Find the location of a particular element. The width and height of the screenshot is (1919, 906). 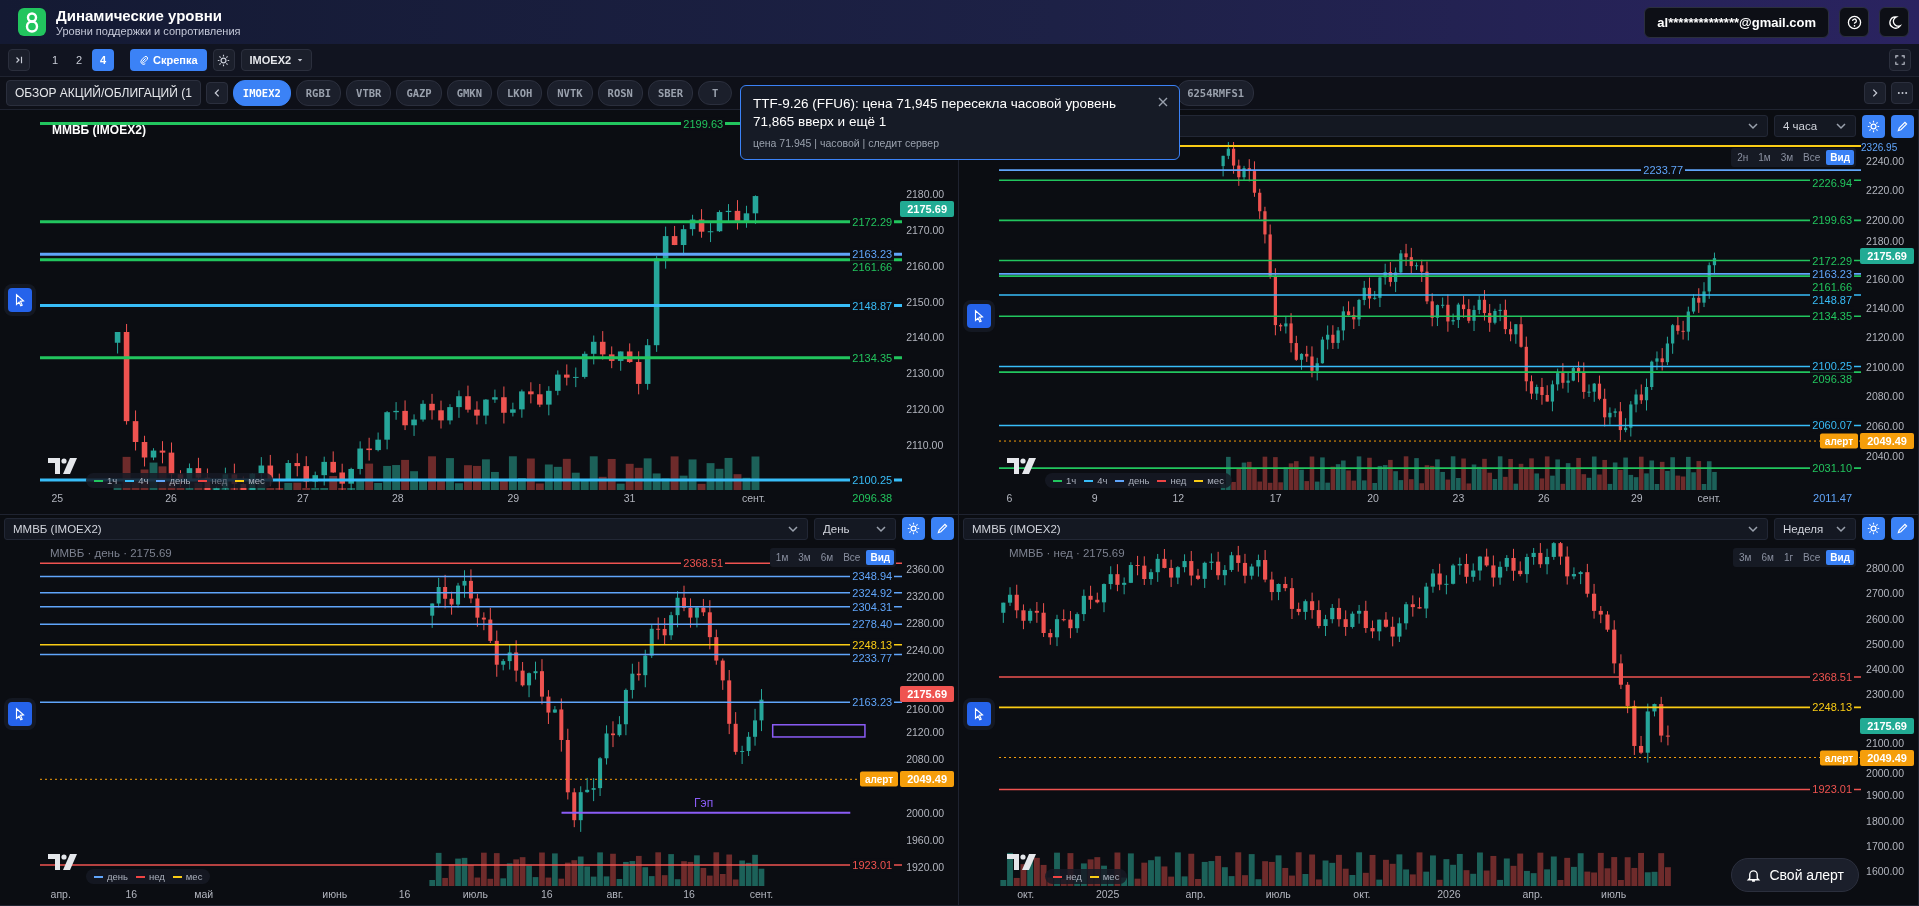

account-email: al**************@gmail.com is located at coordinates (1736, 22).